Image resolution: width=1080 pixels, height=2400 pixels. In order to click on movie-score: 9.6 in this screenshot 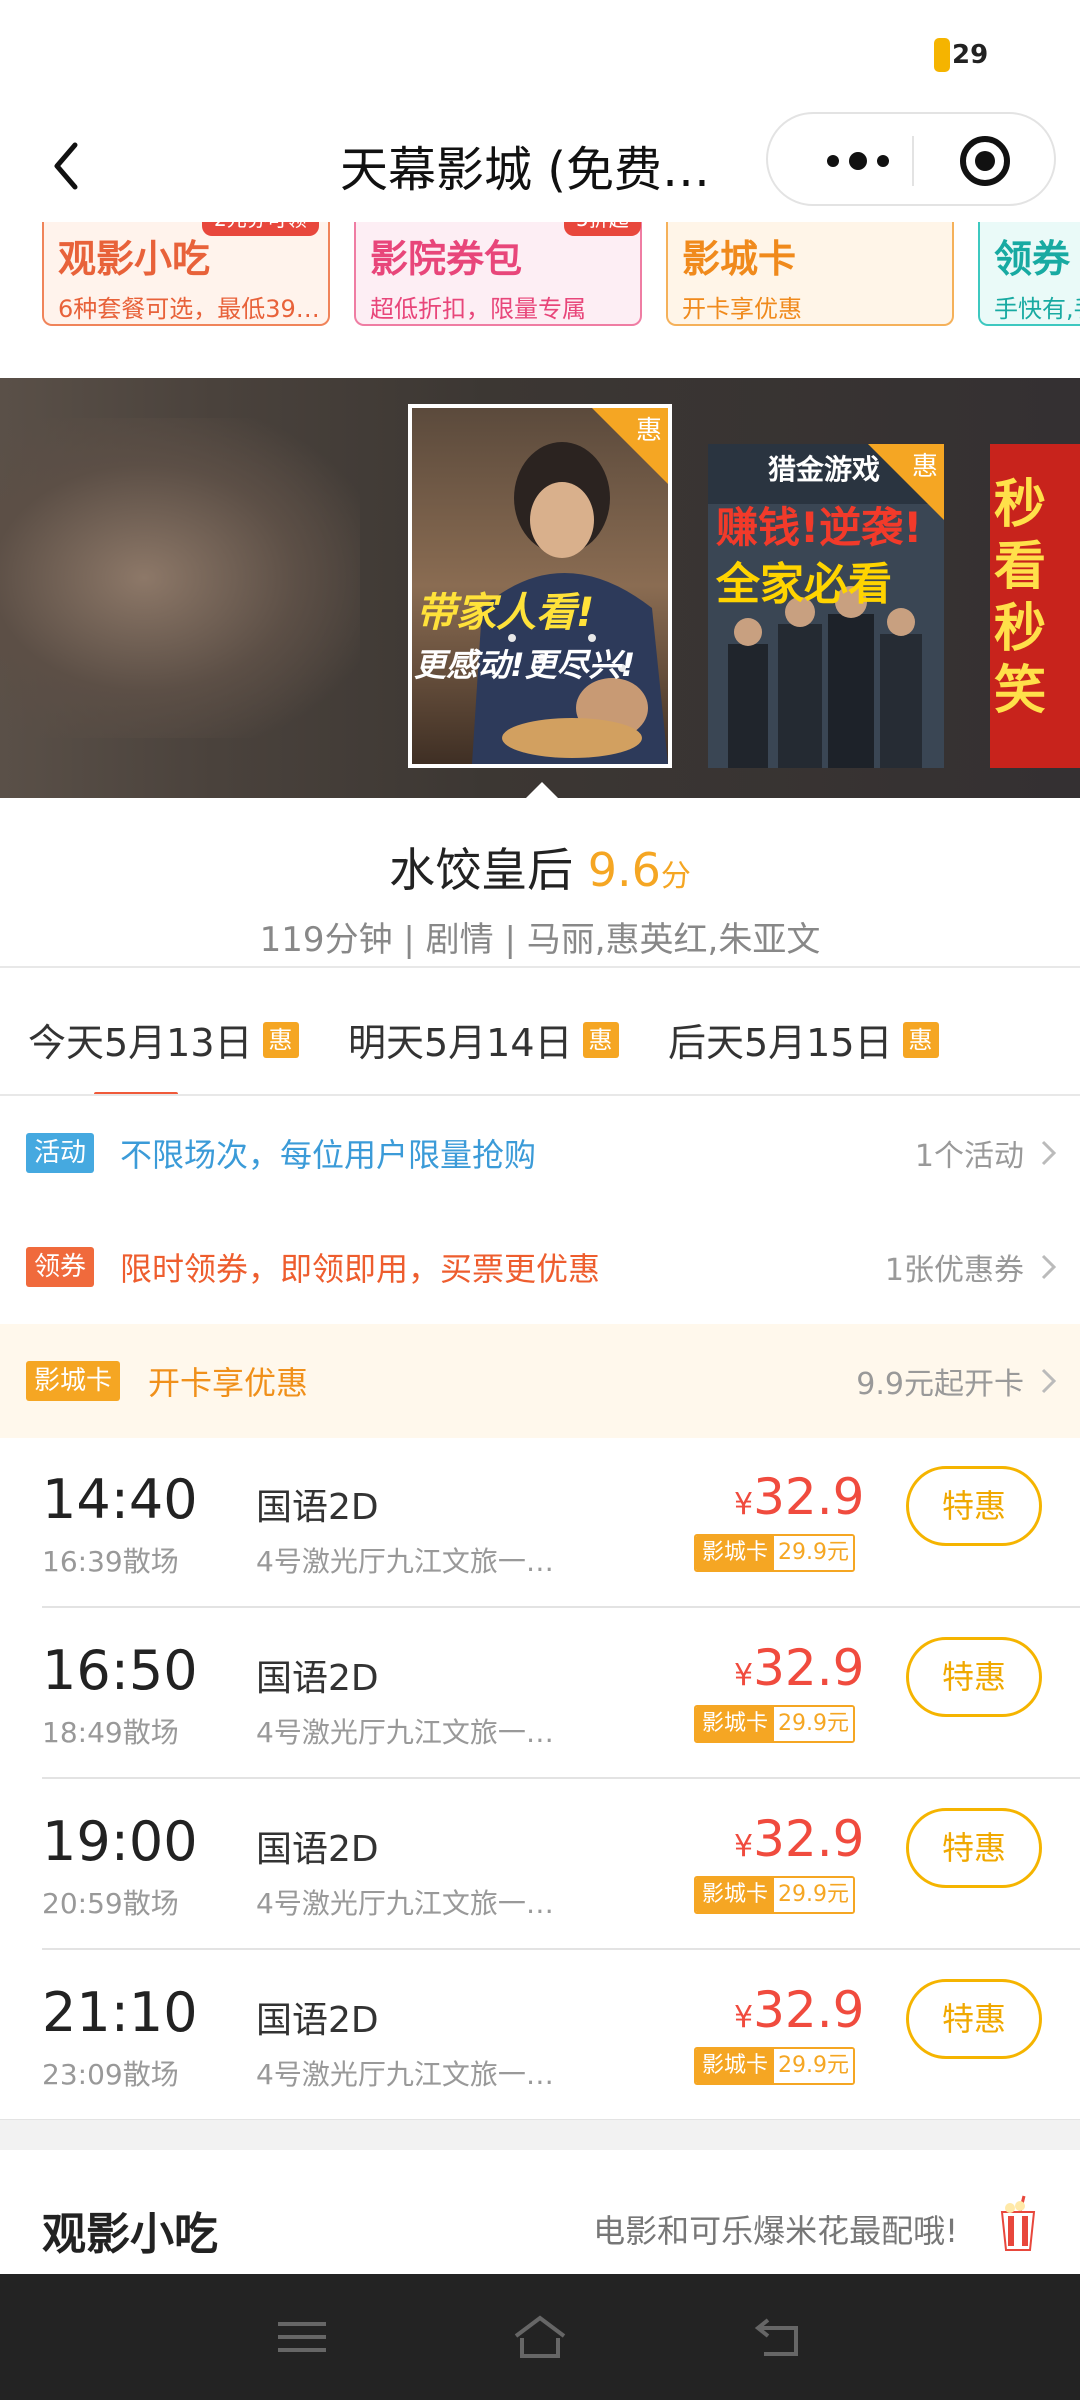, I will do `click(624, 870)`.